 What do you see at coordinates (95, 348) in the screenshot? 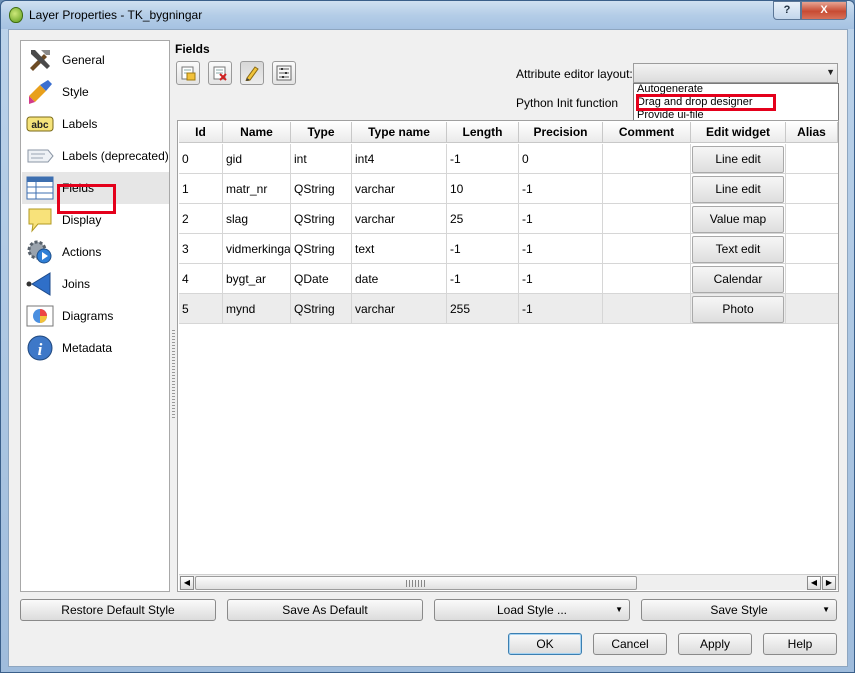
I see `sidebar-item-metadata: i Metadata` at bounding box center [95, 348].